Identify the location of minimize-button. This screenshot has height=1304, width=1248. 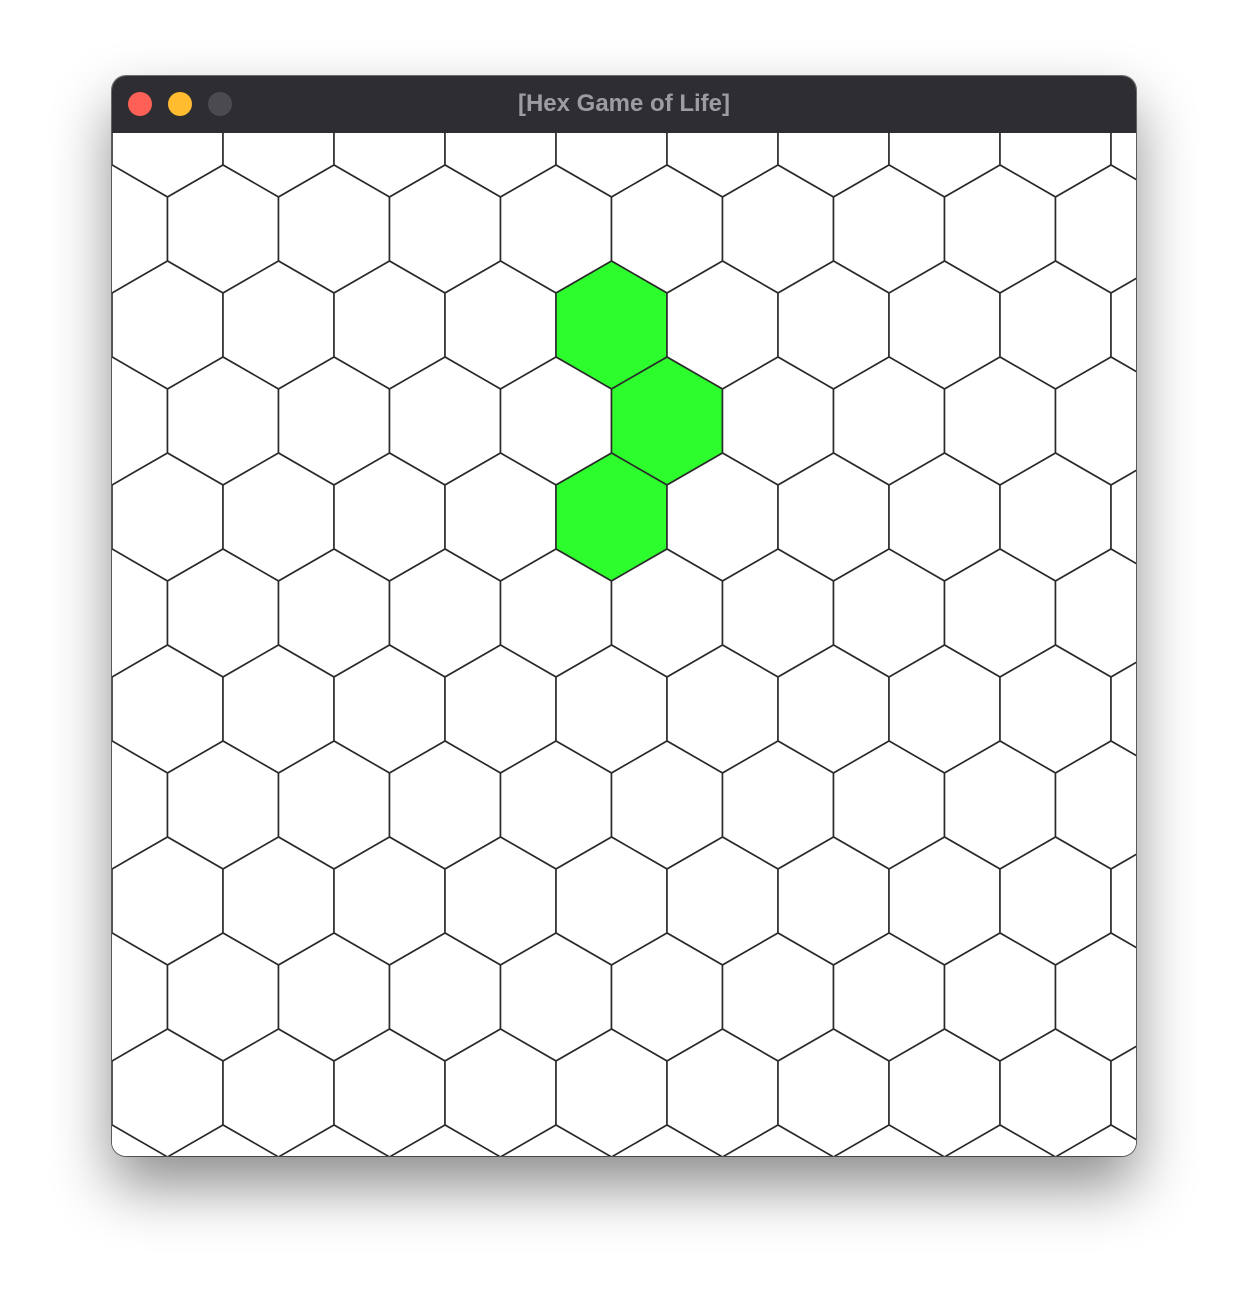
(180, 104).